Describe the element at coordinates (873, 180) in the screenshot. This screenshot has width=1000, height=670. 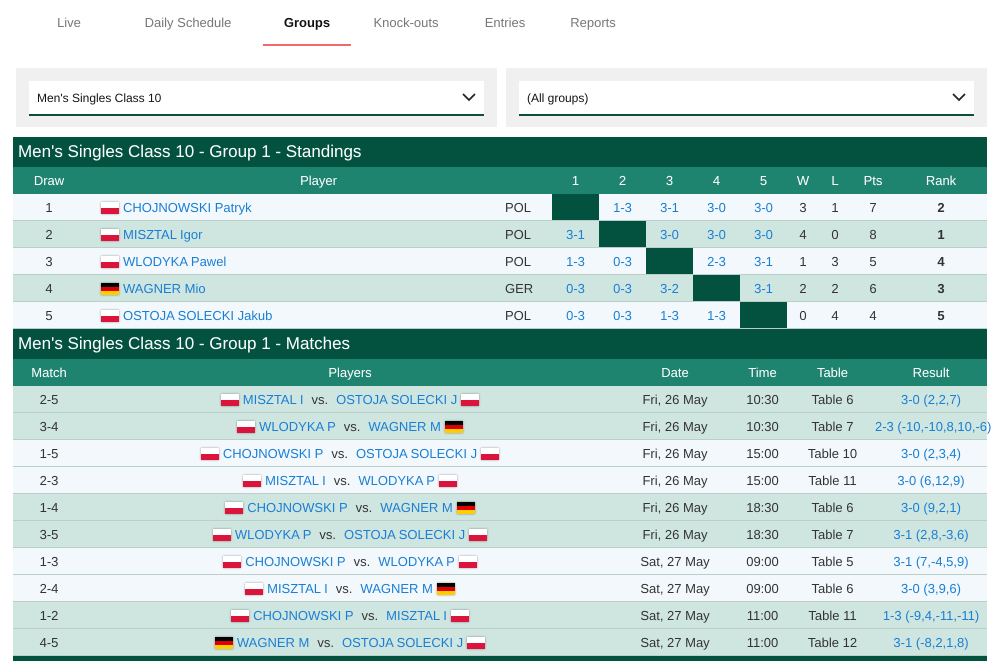
I see `column-header: Pts` at that location.